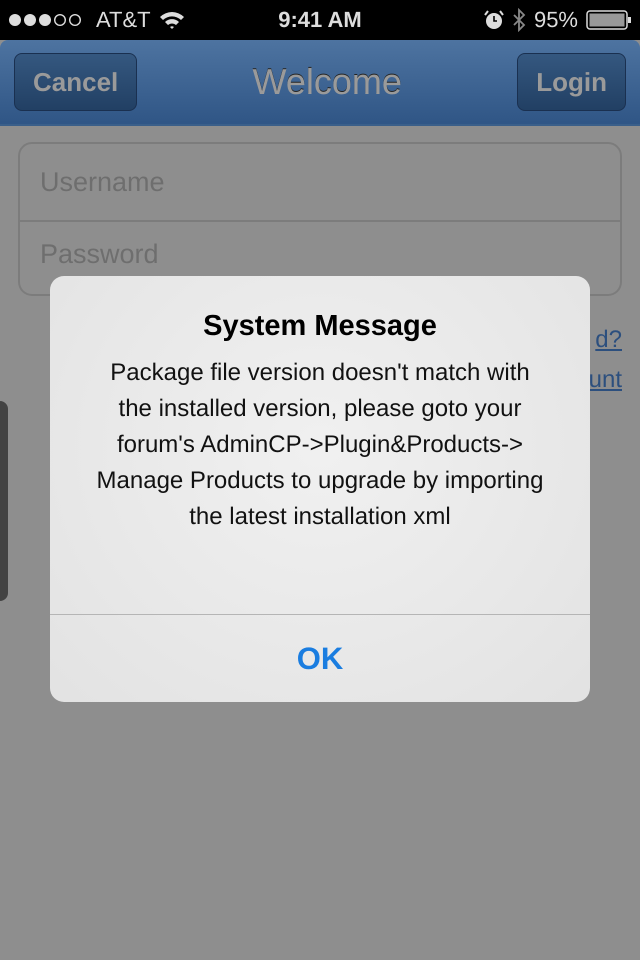 The width and height of the screenshot is (640, 960). I want to click on alert-message: Package file version doesn't match with the installed version, please goto your forum's AdminCP->Plugin&Products-> Manage Products to upgrade by importing the latest installation xml, so click(320, 445).